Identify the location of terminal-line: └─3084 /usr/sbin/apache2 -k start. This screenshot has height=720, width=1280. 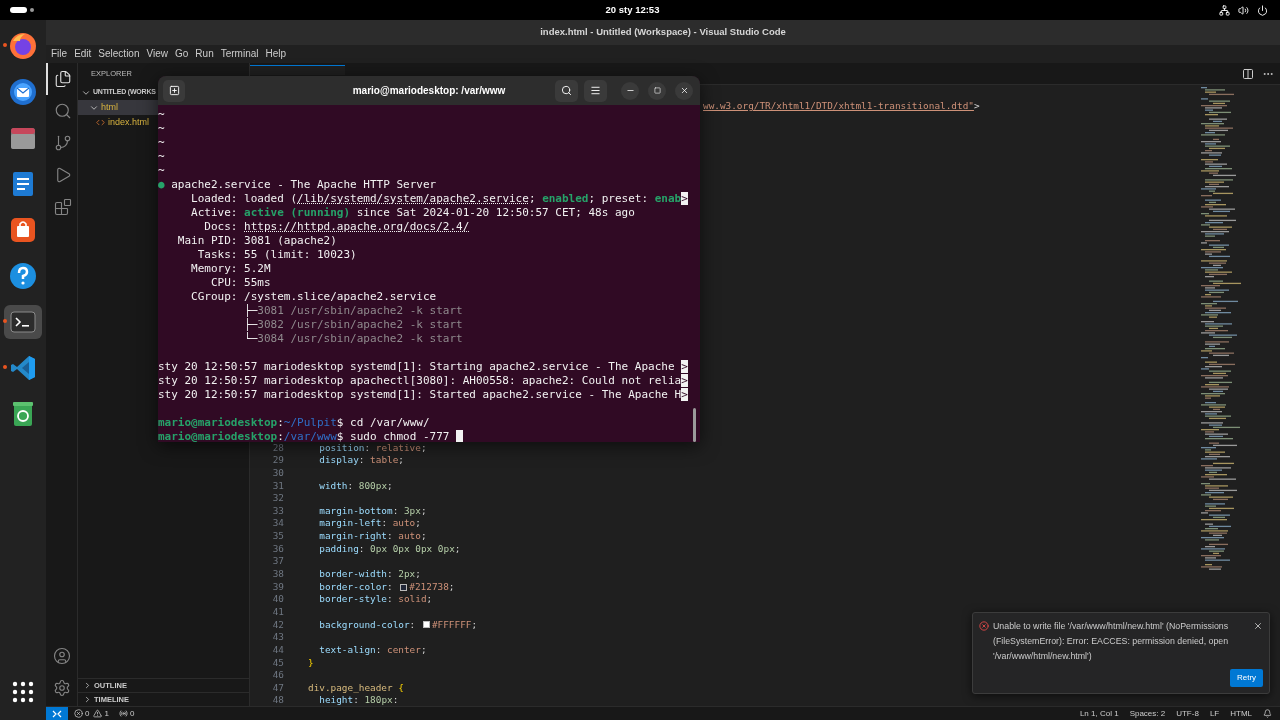
(353, 339).